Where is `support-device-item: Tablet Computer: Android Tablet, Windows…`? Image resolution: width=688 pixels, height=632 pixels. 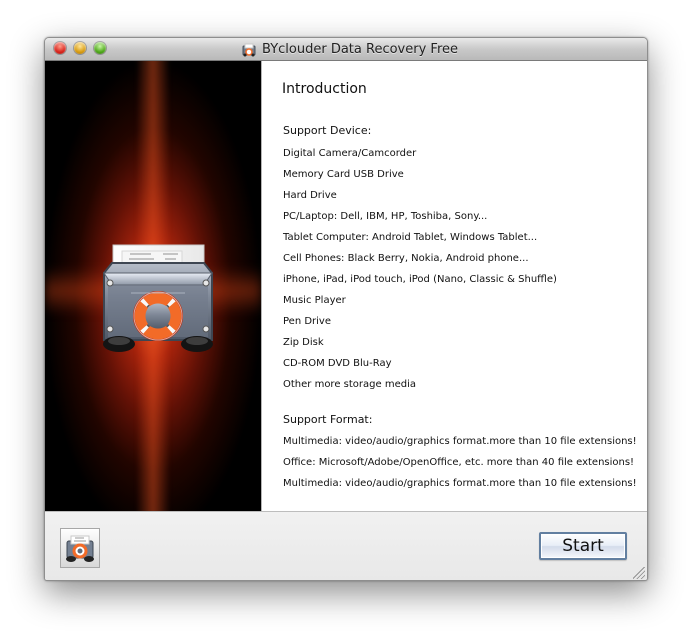 support-device-item: Tablet Computer: Android Tablet, Windows… is located at coordinates (410, 237).